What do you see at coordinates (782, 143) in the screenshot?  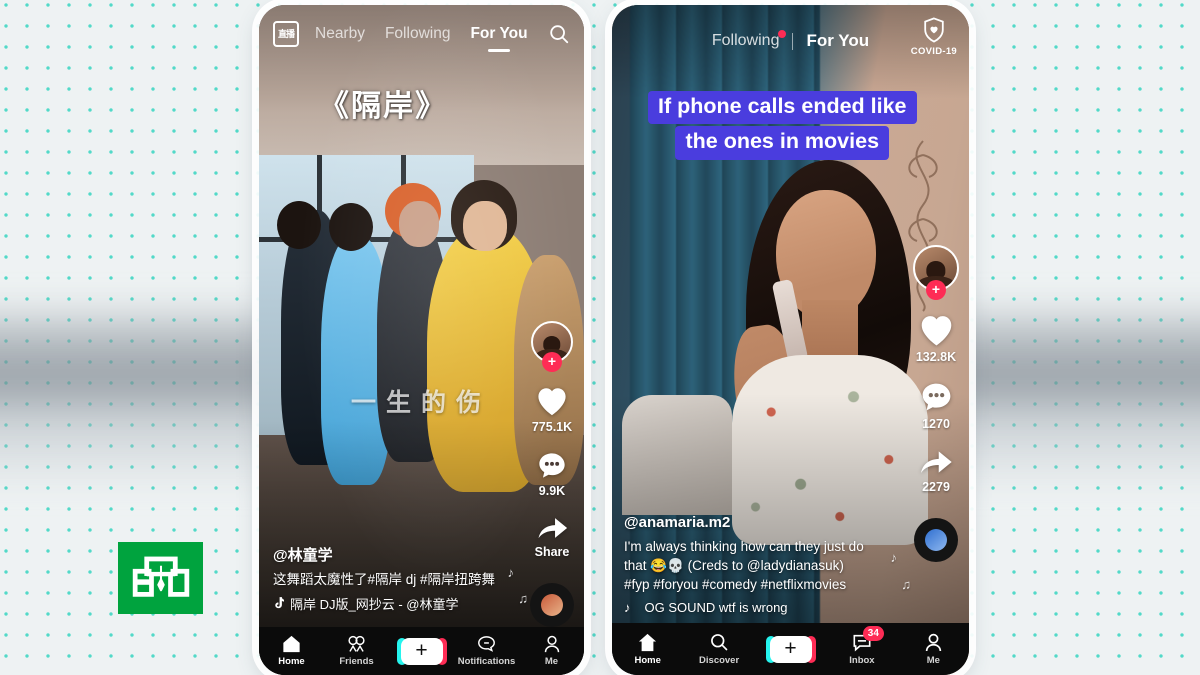 I see `caption-line-2: the ones in movies` at bounding box center [782, 143].